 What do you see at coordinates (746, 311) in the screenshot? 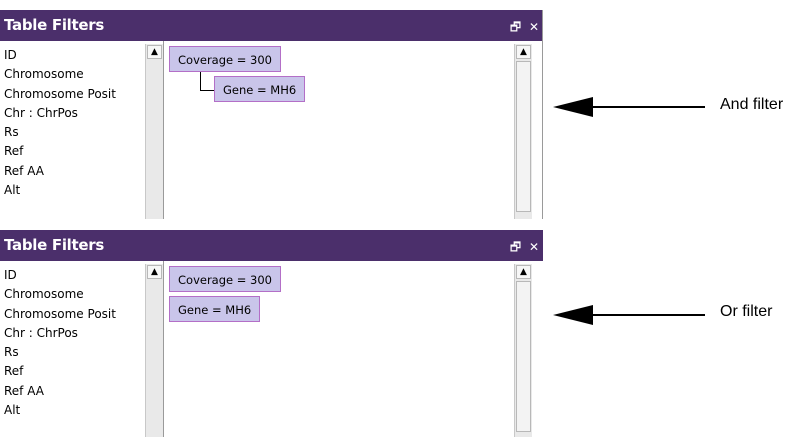
I see `or-filter-annotation: Or filter` at bounding box center [746, 311].